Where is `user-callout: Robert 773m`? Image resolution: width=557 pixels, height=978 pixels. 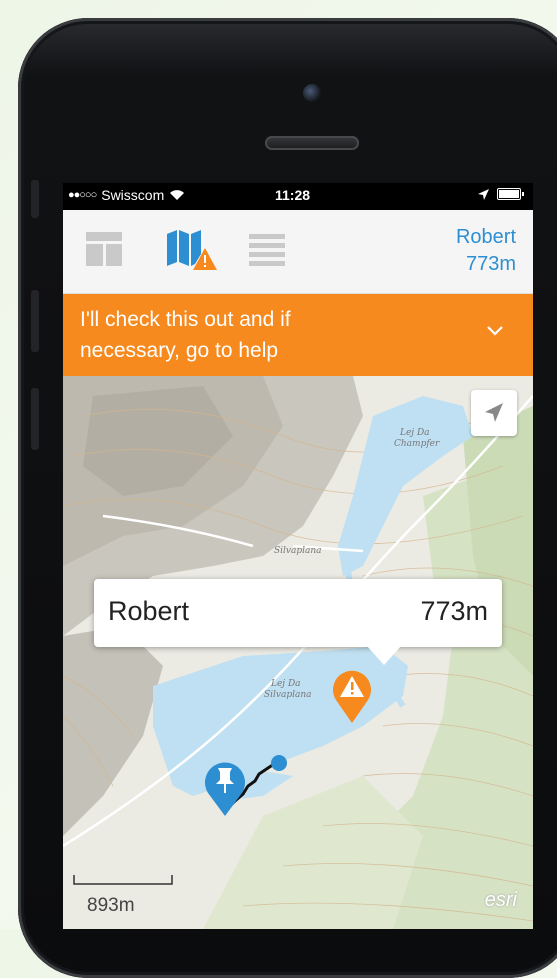
user-callout: Robert 773m is located at coordinates (298, 622).